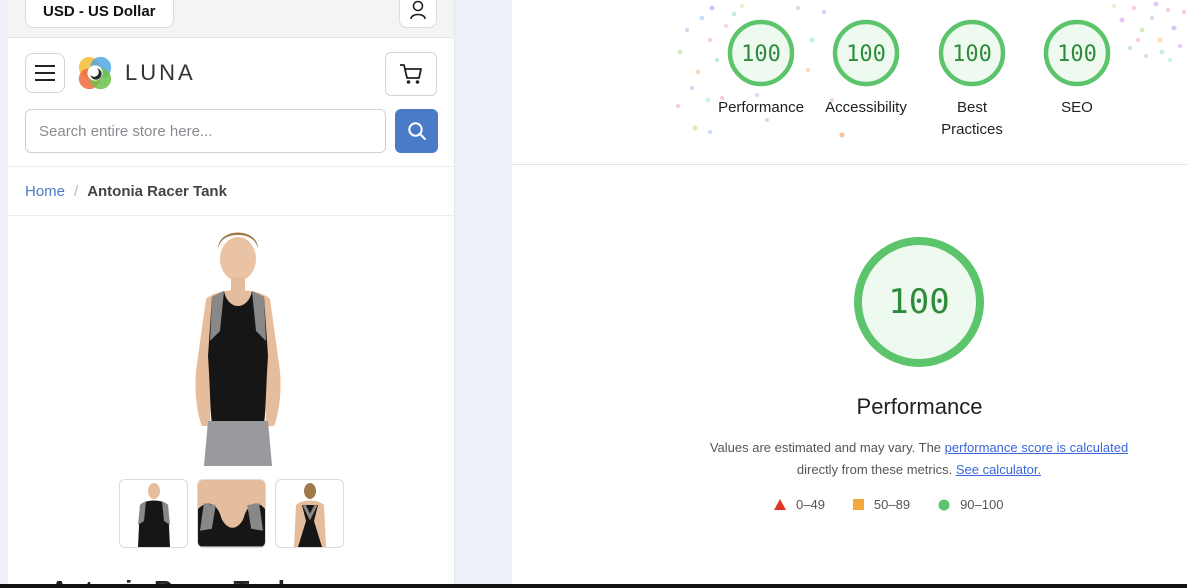  What do you see at coordinates (982, 504) in the screenshot?
I see `legend-range: 90–100` at bounding box center [982, 504].